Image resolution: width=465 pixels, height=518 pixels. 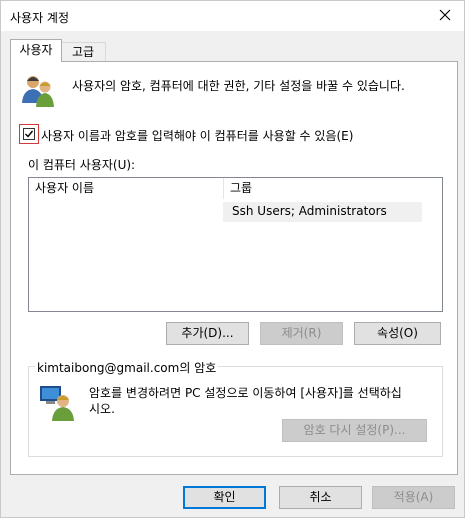 What do you see at coordinates (232, 16) in the screenshot?
I see `title-bar: 사용자 계정` at bounding box center [232, 16].